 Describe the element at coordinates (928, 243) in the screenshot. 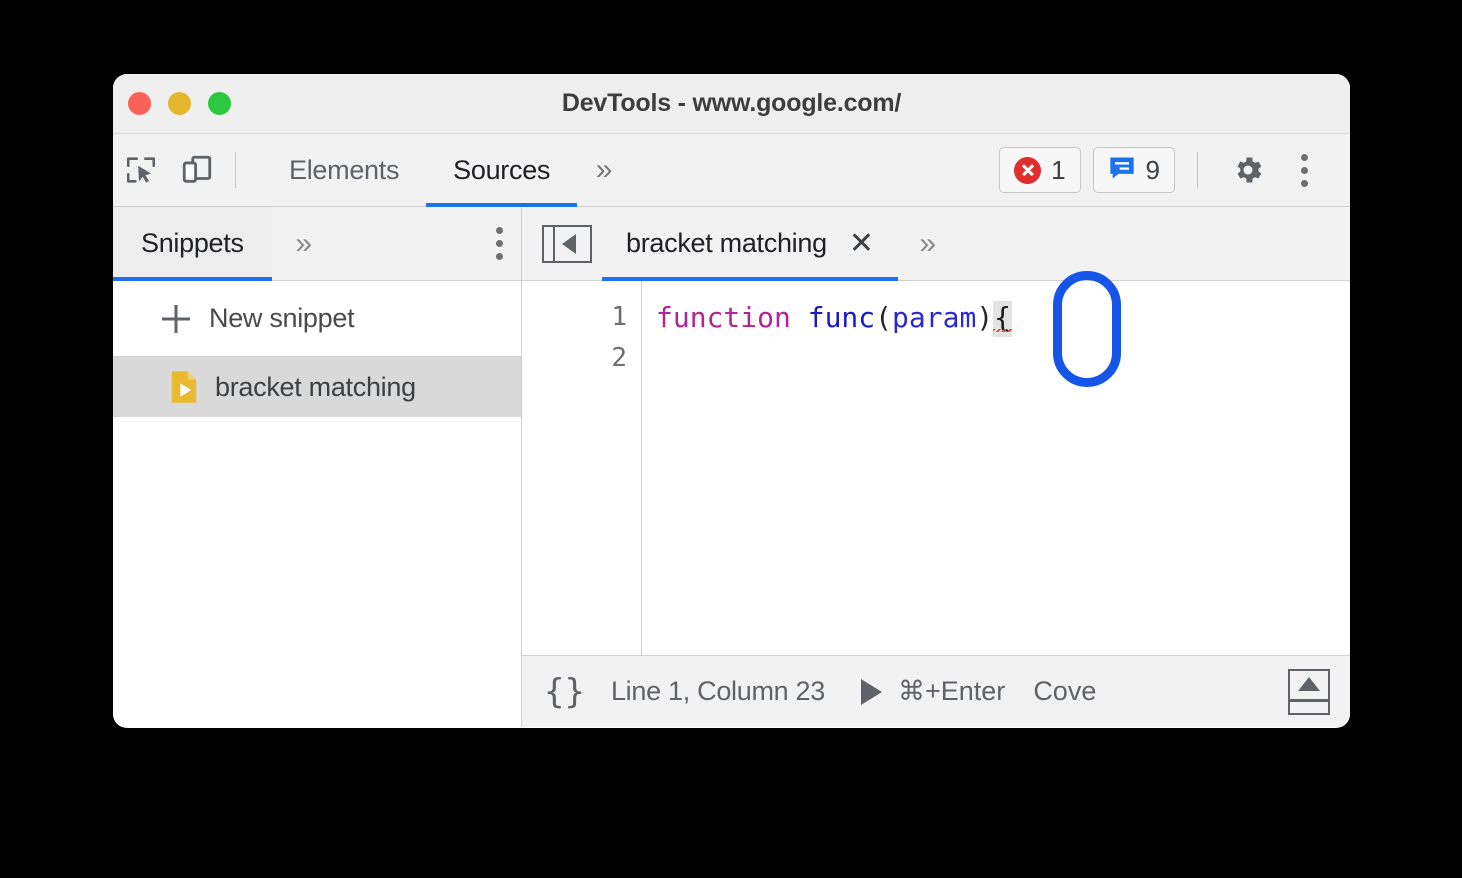

I see `editor-tabs-overflow-chevron-icon: »` at that location.